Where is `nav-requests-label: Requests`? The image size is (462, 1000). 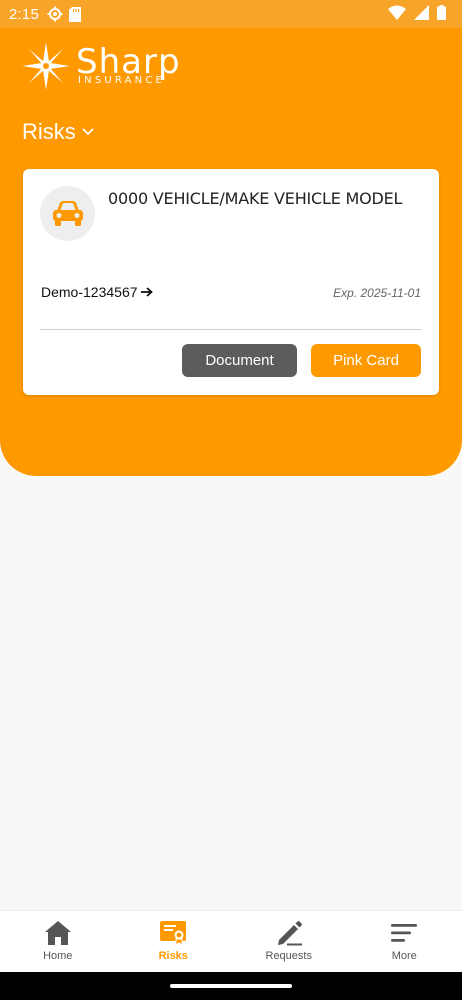 nav-requests-label: Requests is located at coordinates (288, 956).